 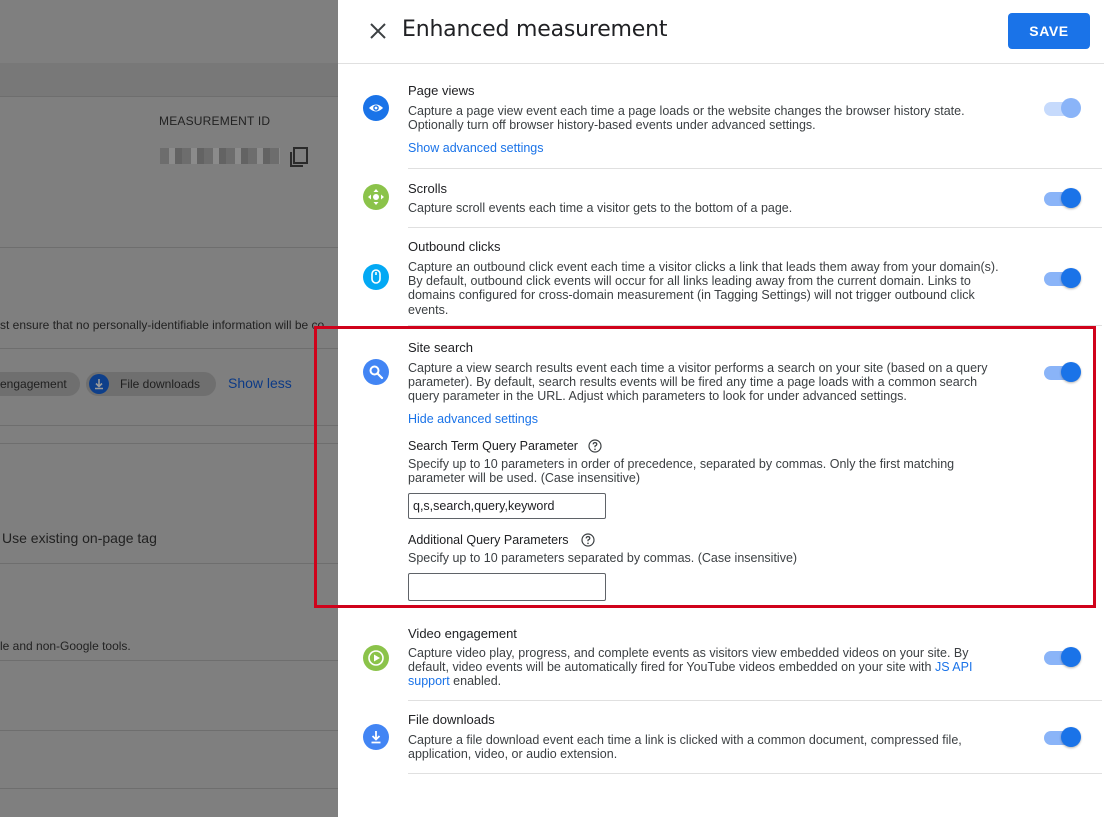 I want to click on setting-title: Site search, so click(x=441, y=347).